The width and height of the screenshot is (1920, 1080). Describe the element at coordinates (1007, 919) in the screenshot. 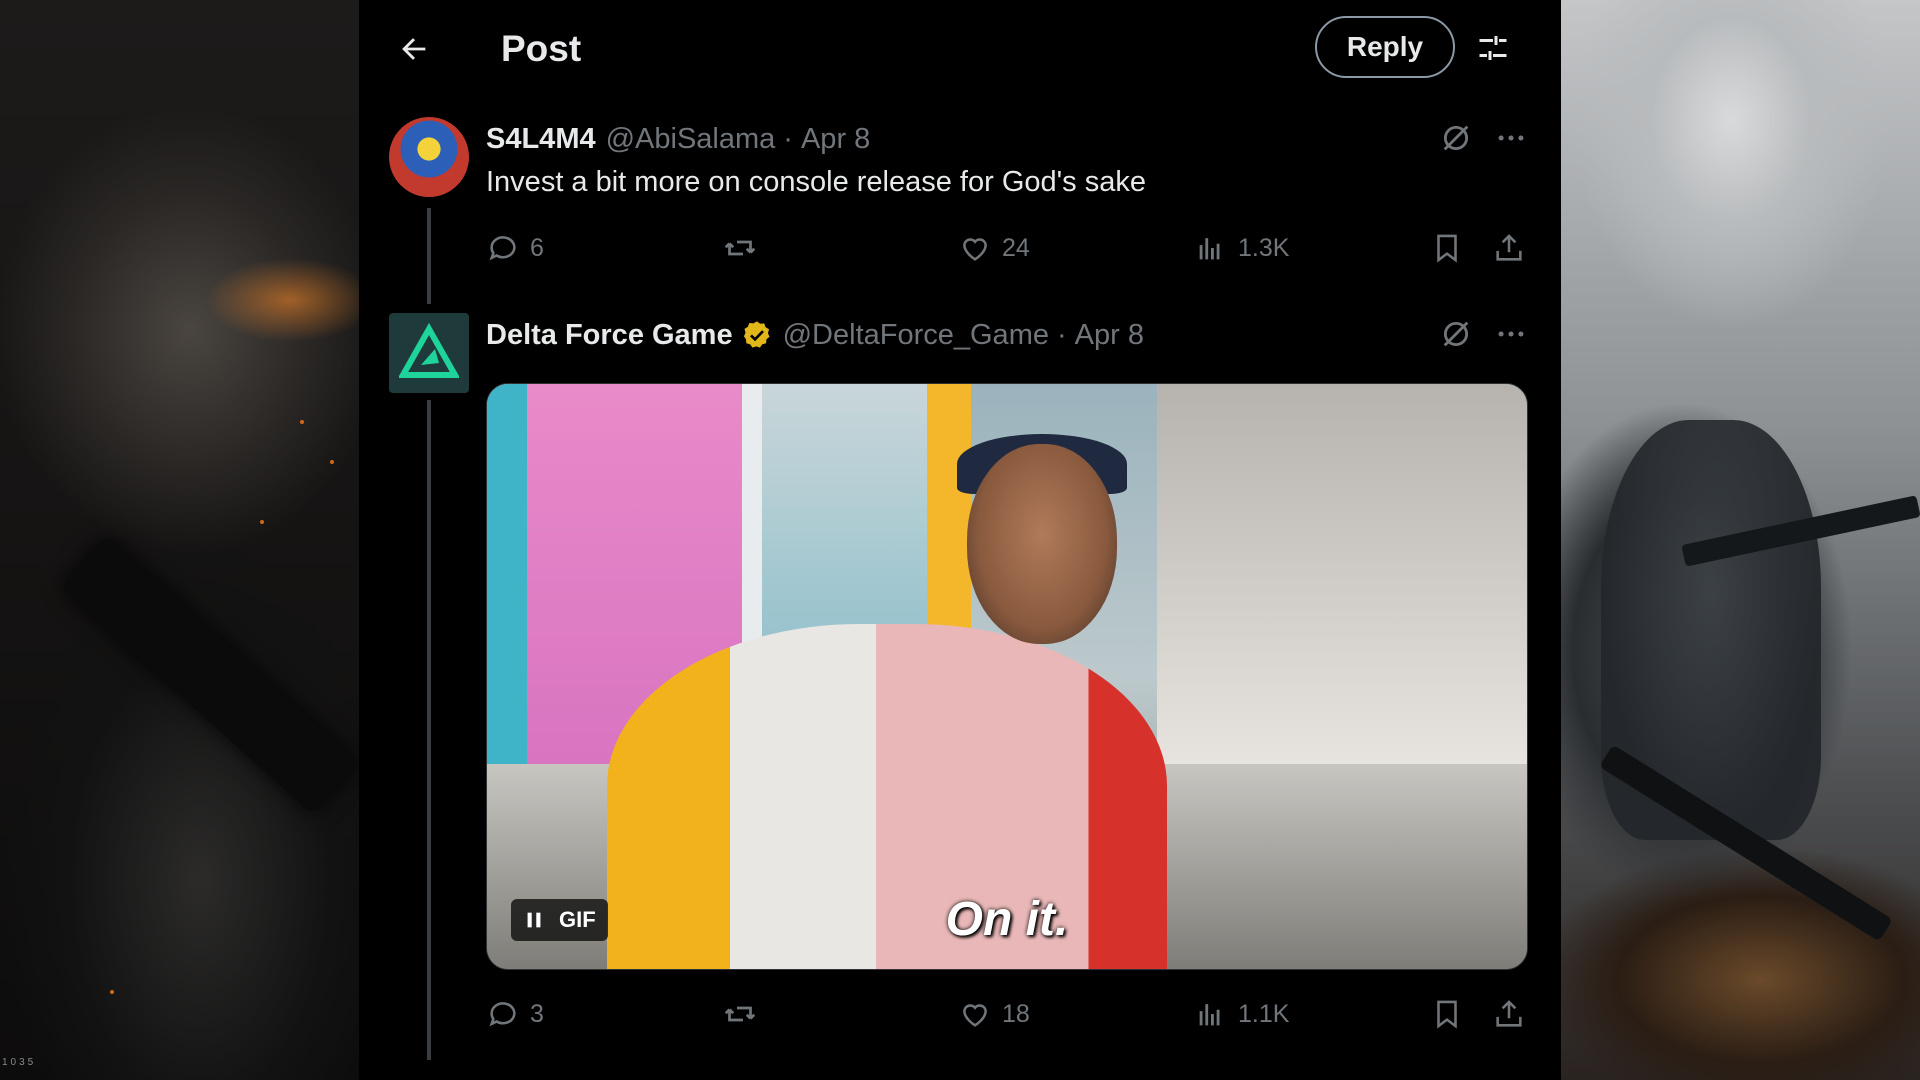

I see `gif-caption: On it.` at that location.